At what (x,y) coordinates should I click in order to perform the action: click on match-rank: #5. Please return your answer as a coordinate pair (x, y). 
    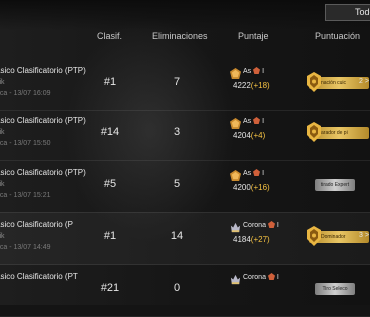
    Looking at the image, I should click on (110, 184).